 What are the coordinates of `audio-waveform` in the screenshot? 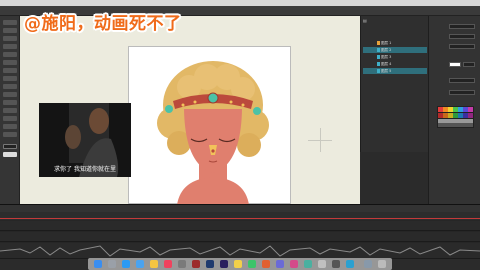 It's located at (240, 251).